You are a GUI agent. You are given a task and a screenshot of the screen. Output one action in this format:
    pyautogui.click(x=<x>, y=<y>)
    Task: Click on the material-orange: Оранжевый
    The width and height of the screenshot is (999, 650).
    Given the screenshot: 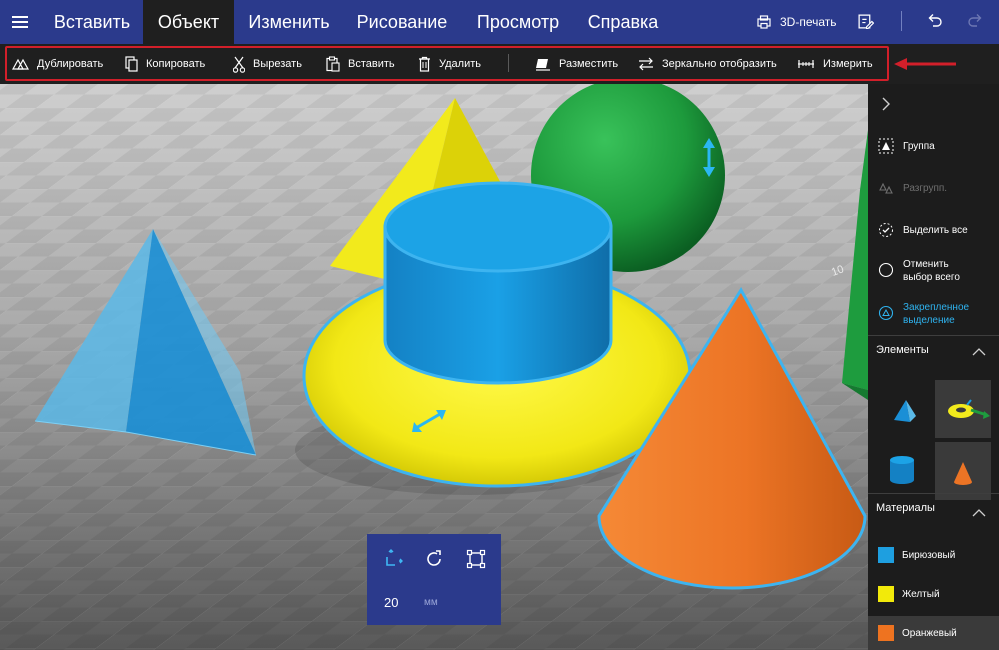 What is the action you would take?
    pyautogui.click(x=933, y=633)
    